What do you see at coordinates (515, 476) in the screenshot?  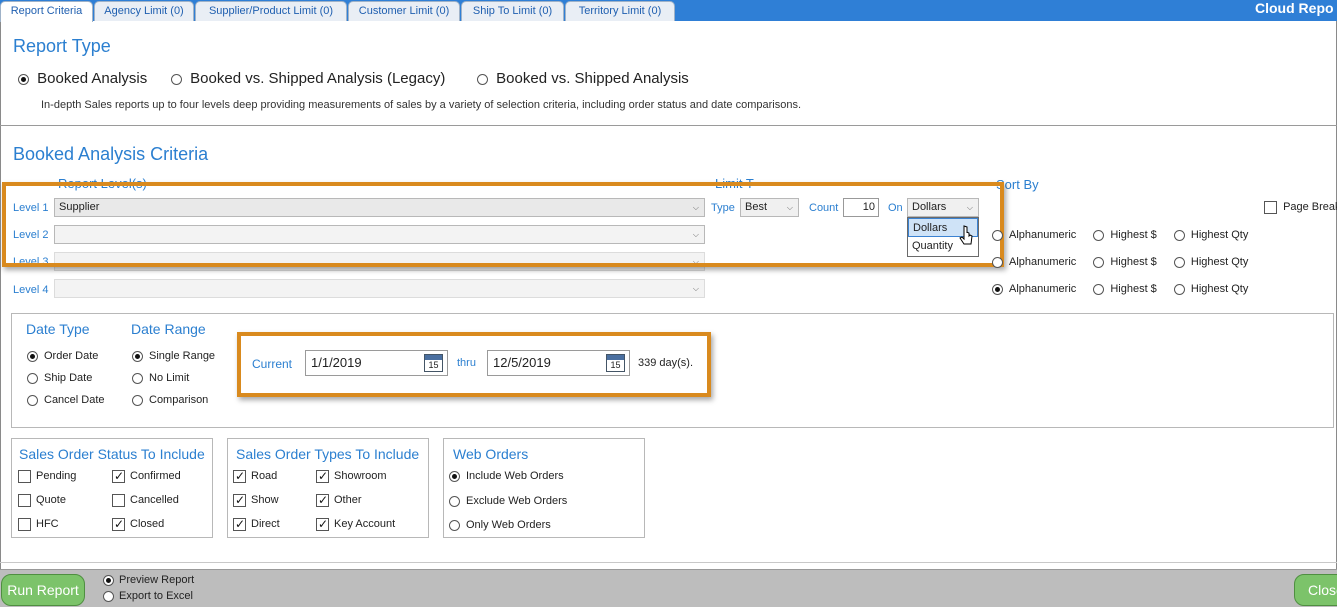 I see `web-orders-option-label: Include Web Orders` at bounding box center [515, 476].